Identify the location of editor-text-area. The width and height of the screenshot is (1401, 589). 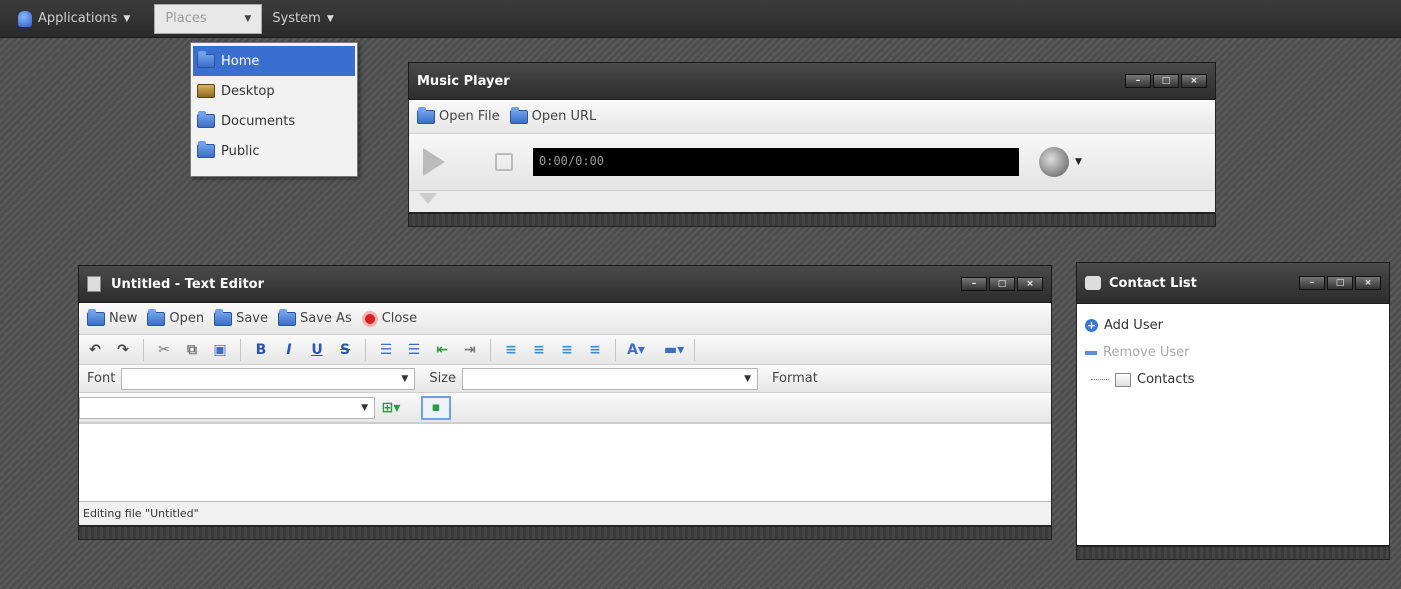
(565, 462).